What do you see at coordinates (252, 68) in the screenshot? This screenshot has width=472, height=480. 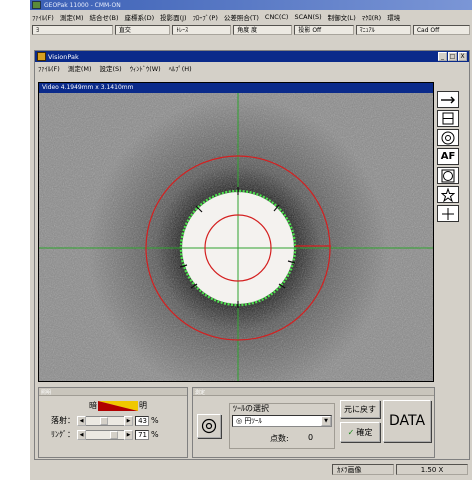 I see `visionpak-menubar: ﾌｧｲﾙ(F) 測定(M) 設定(S) ｳｨﾝﾄﾞｳ(W) ﾍﾙﾌﾟ(H)` at bounding box center [252, 68].